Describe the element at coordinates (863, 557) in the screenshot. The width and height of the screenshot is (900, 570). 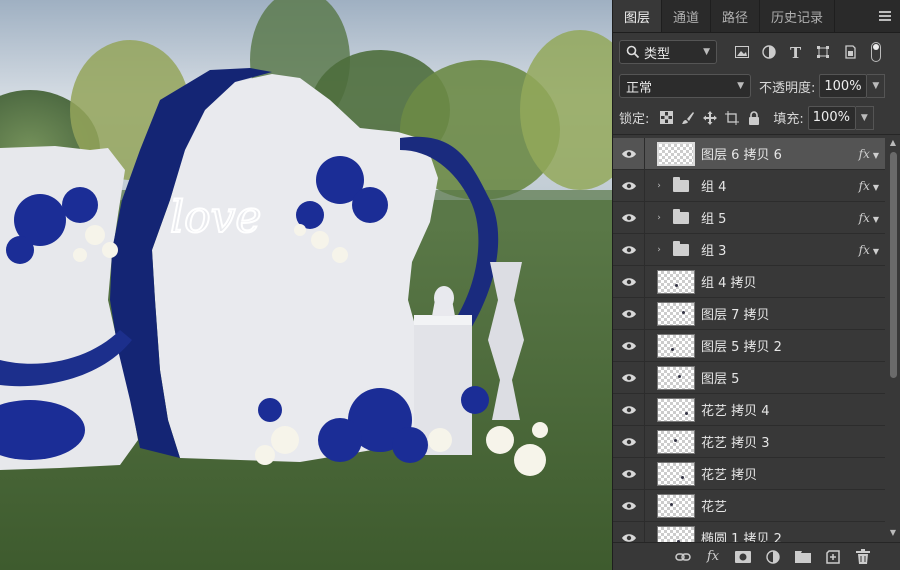
I see `delete-layer-button` at that location.